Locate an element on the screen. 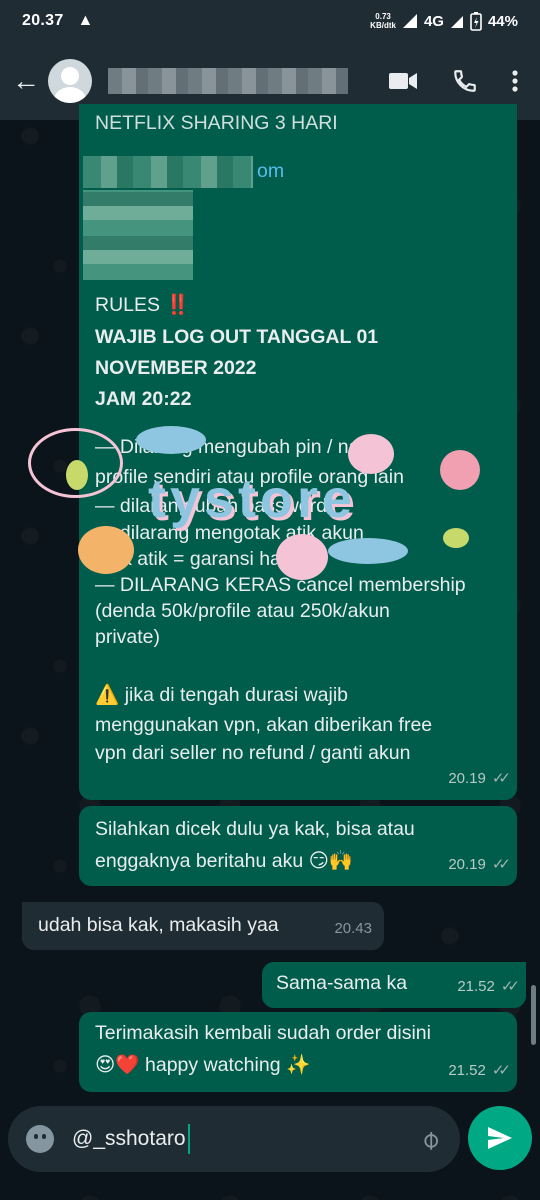 The height and width of the screenshot is (1200, 540). send-button is located at coordinates (500, 1138).